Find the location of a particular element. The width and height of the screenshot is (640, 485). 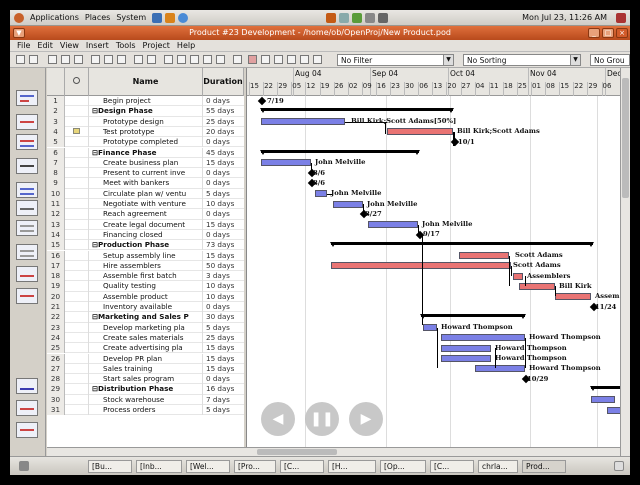

redo-icon is located at coordinates (151, 59).